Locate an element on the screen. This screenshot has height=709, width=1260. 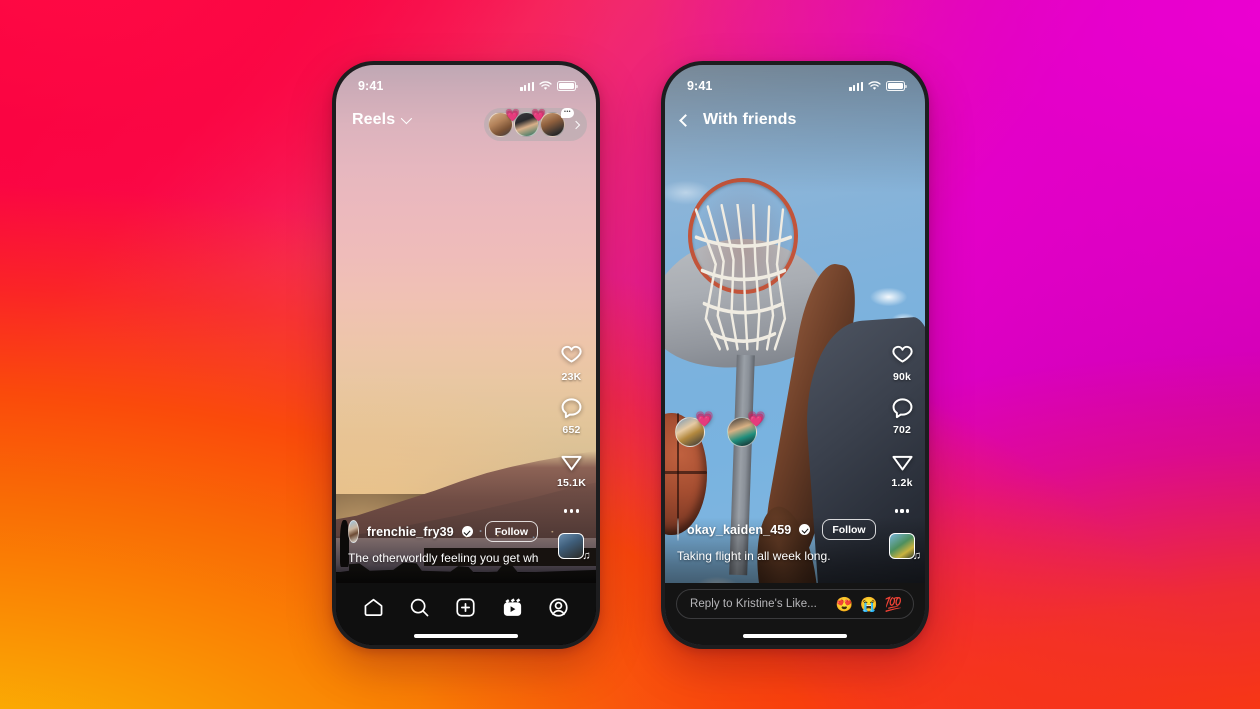
page-title: Reels is located at coordinates (374, 119).